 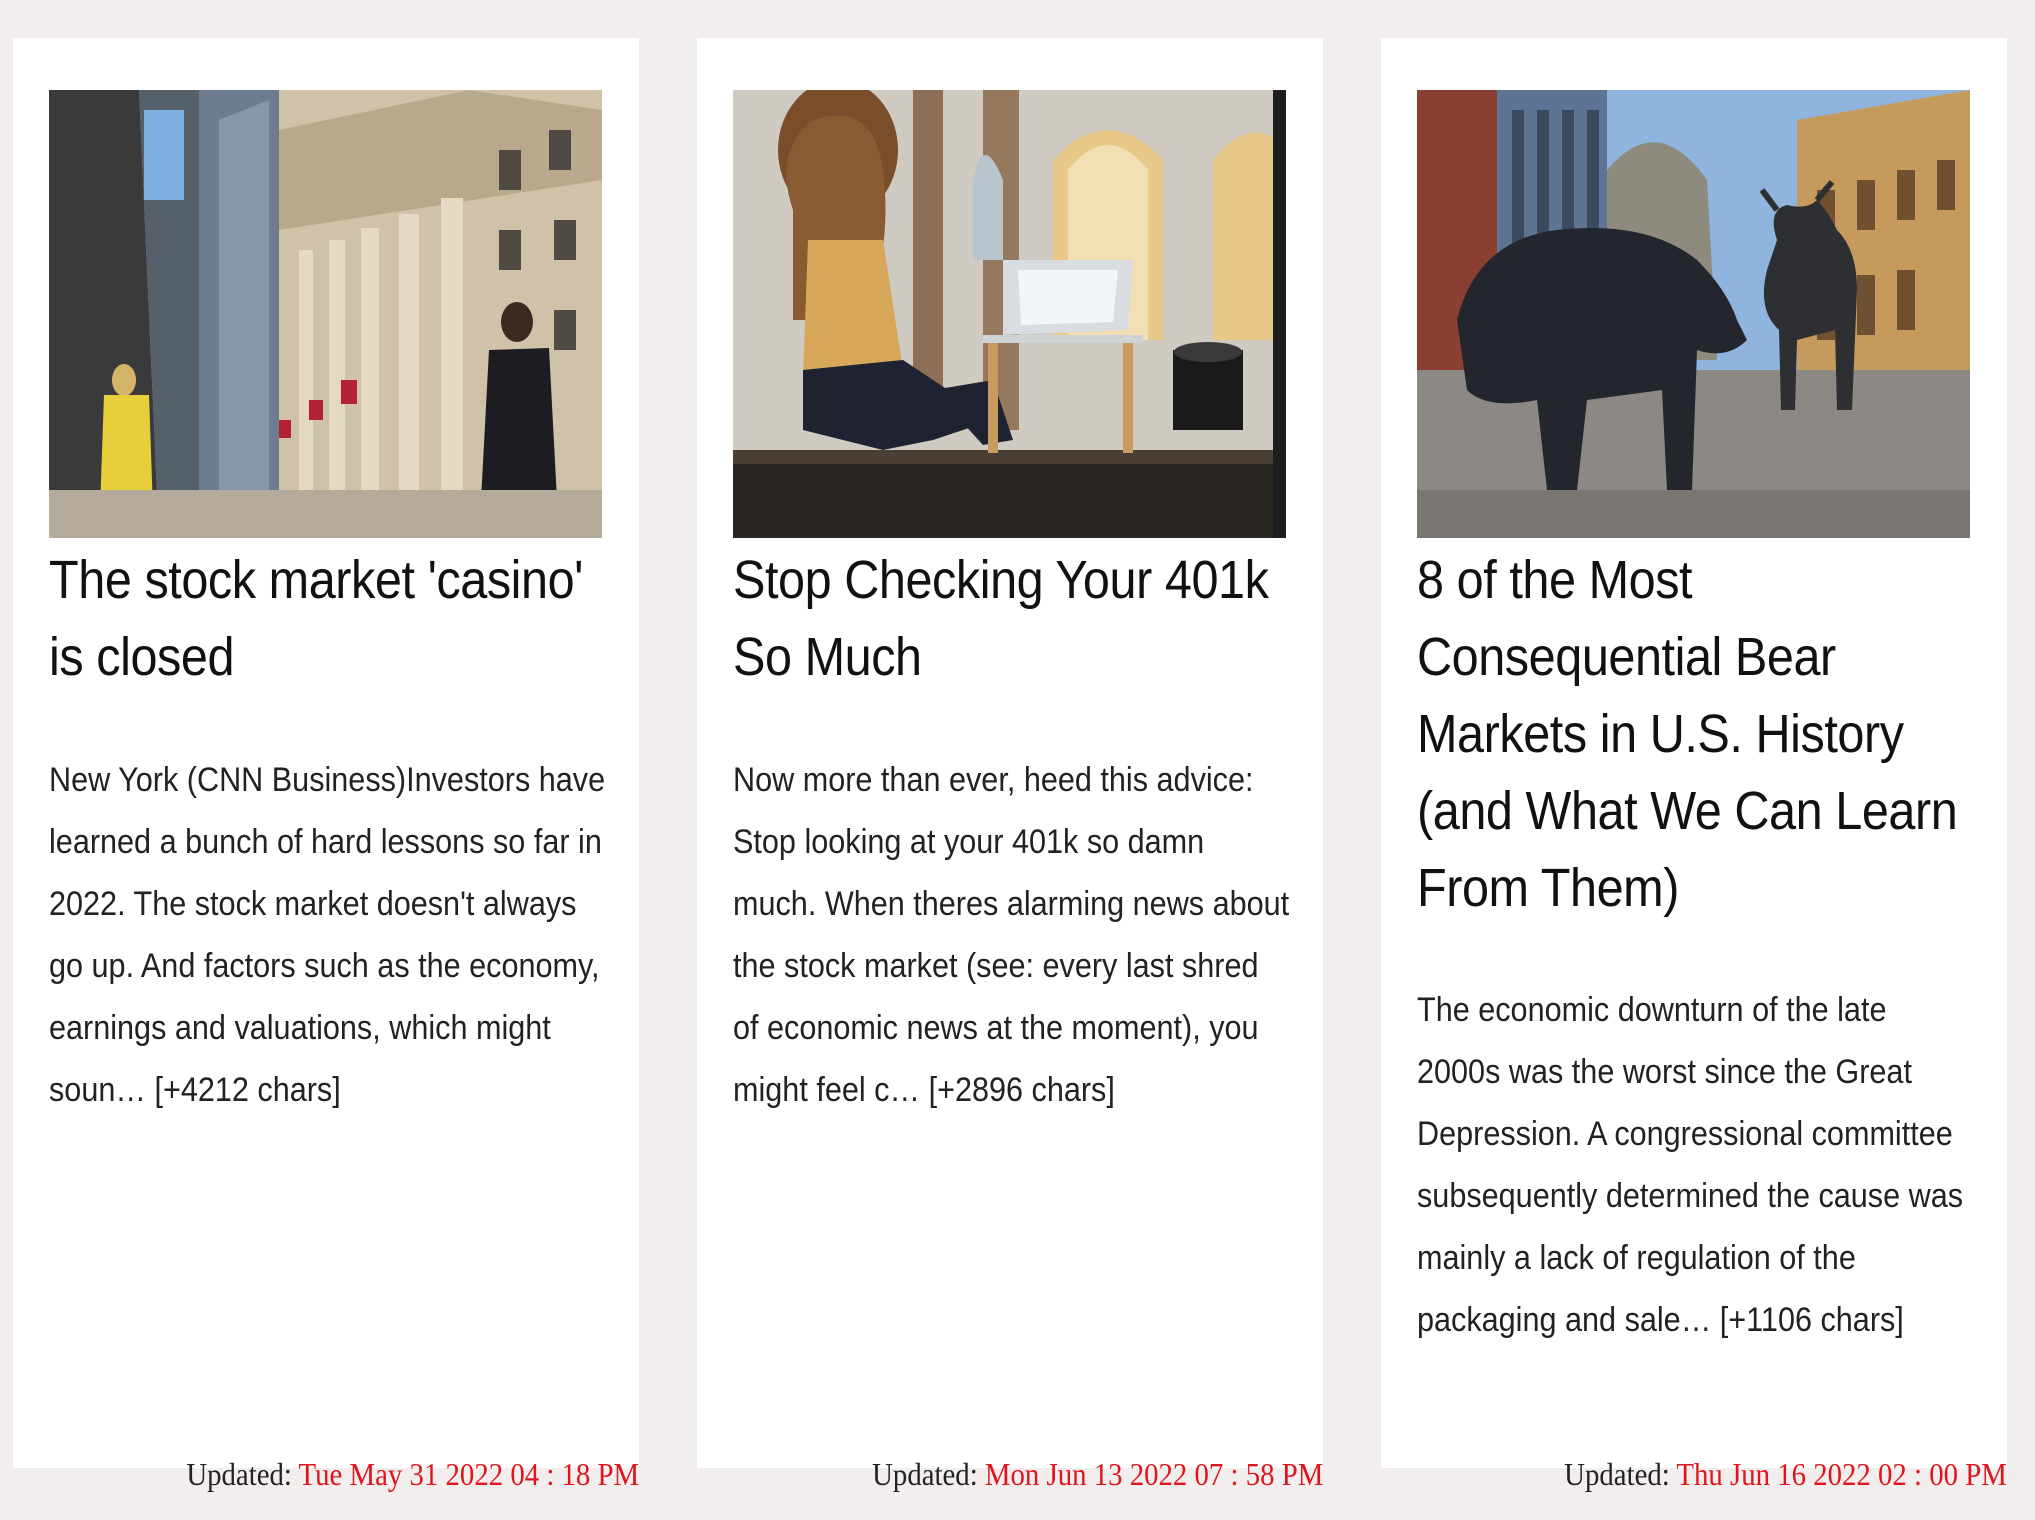 I want to click on updated-date: Mon Jun 13 2022 07 : 58 PM, so click(x=1153, y=1474).